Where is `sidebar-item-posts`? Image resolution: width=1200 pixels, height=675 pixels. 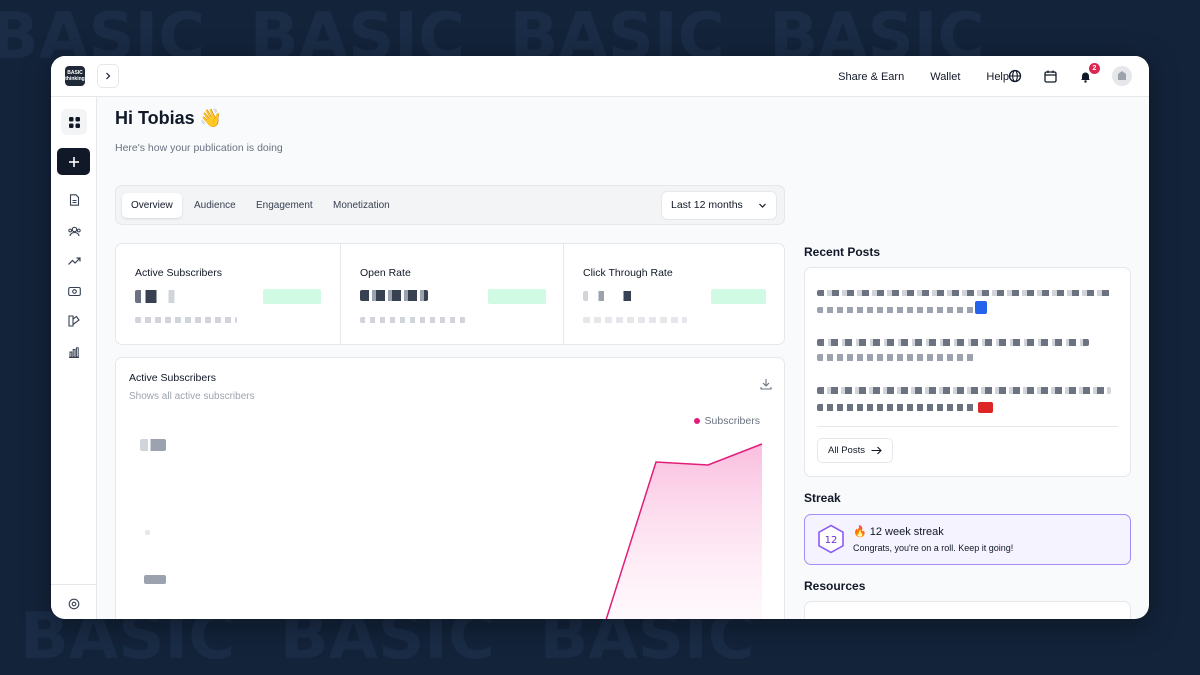
sidebar-item-posts is located at coordinates (74, 200).